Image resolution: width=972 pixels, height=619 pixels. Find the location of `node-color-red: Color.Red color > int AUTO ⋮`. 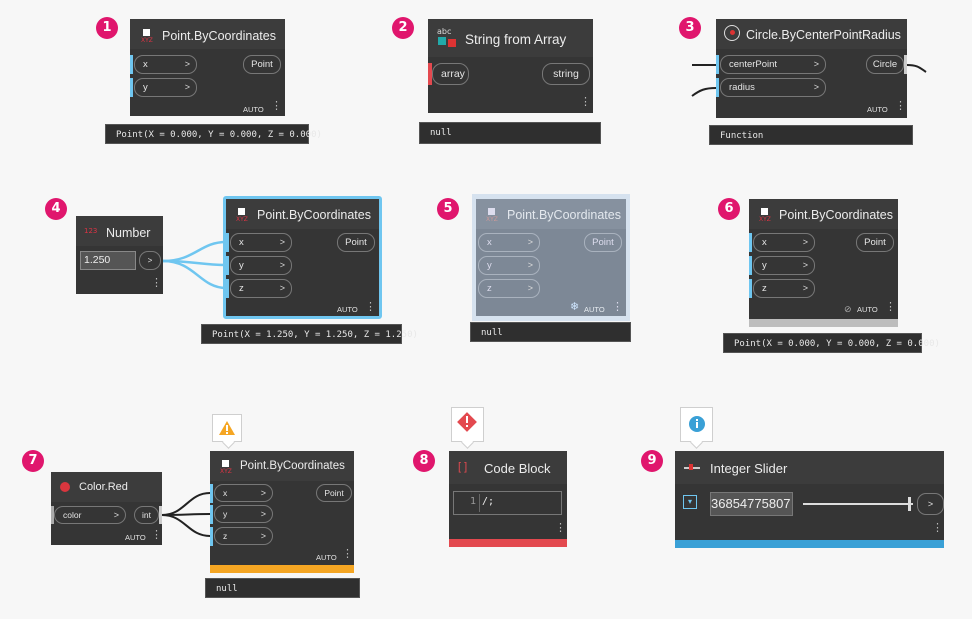

node-color-red: Color.Red color > int AUTO ⋮ is located at coordinates (106, 508).